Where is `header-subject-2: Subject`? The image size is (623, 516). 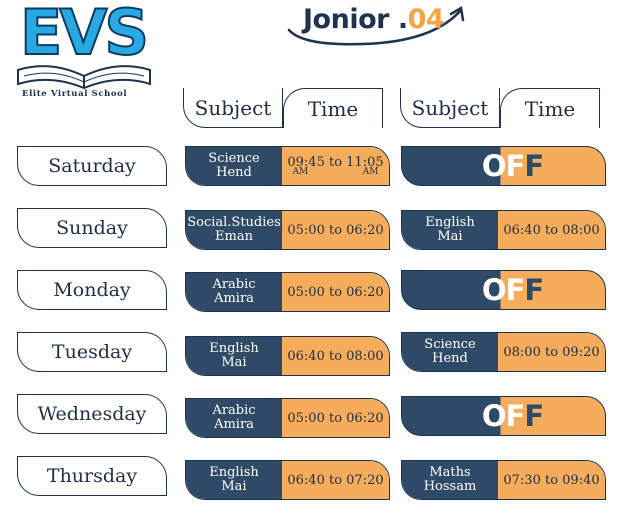
header-subject-2: Subject is located at coordinates (450, 108).